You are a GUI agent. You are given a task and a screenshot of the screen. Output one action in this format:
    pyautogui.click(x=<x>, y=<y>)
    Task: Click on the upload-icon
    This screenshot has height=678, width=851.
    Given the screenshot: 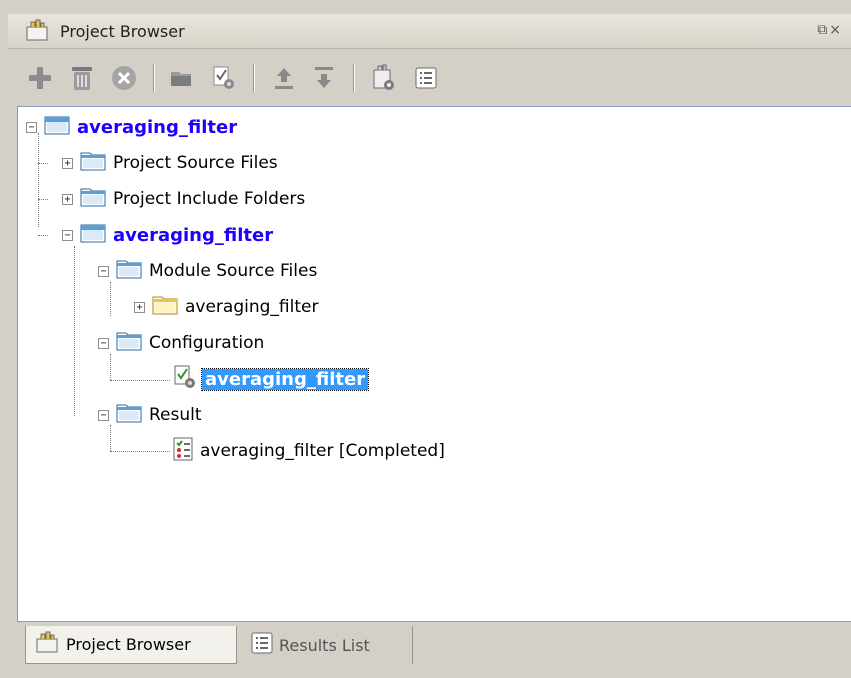 What is the action you would take?
    pyautogui.click(x=284, y=78)
    